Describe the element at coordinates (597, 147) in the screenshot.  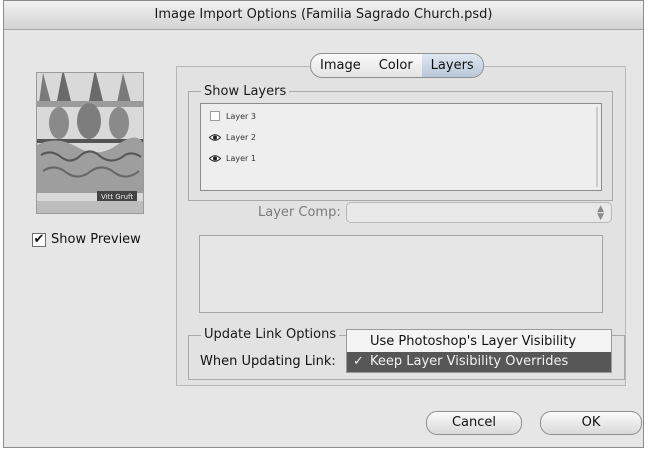
I see `layers-list-scrollbar` at that location.